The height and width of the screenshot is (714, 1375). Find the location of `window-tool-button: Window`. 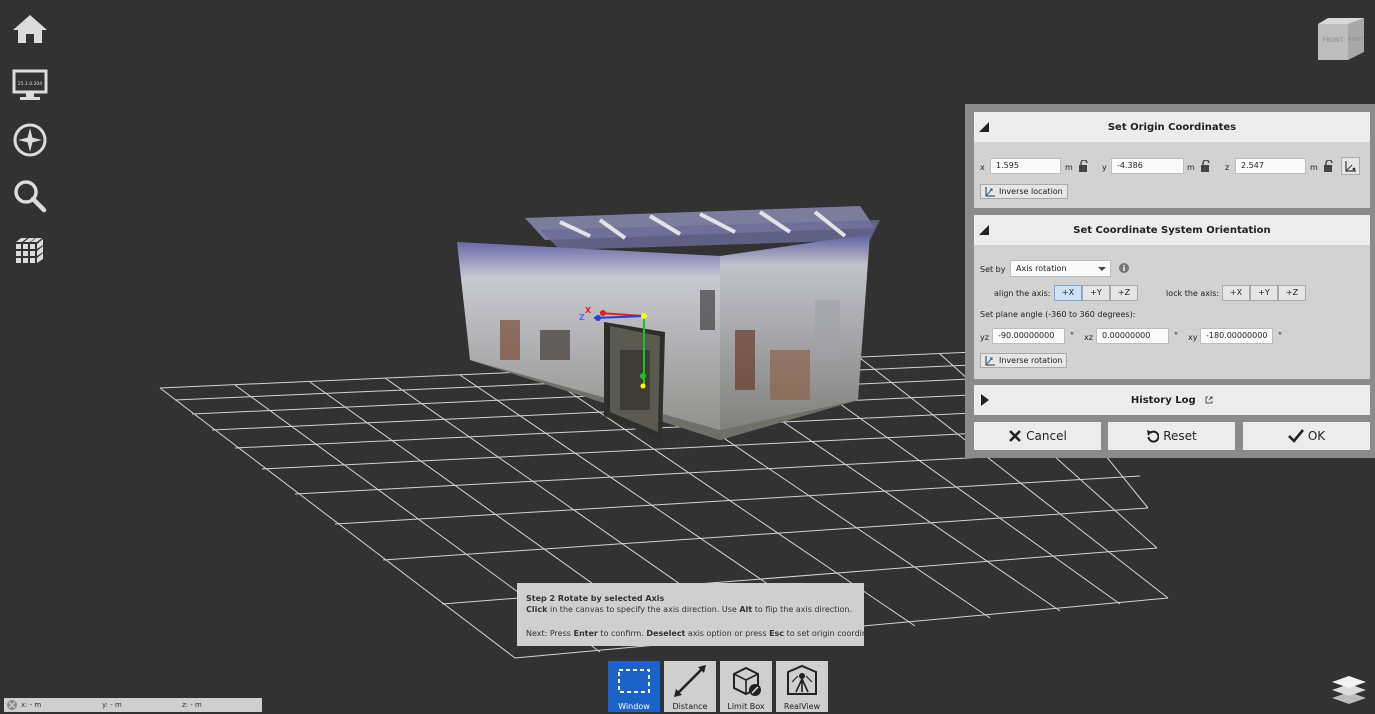

window-tool-button: Window is located at coordinates (634, 686).